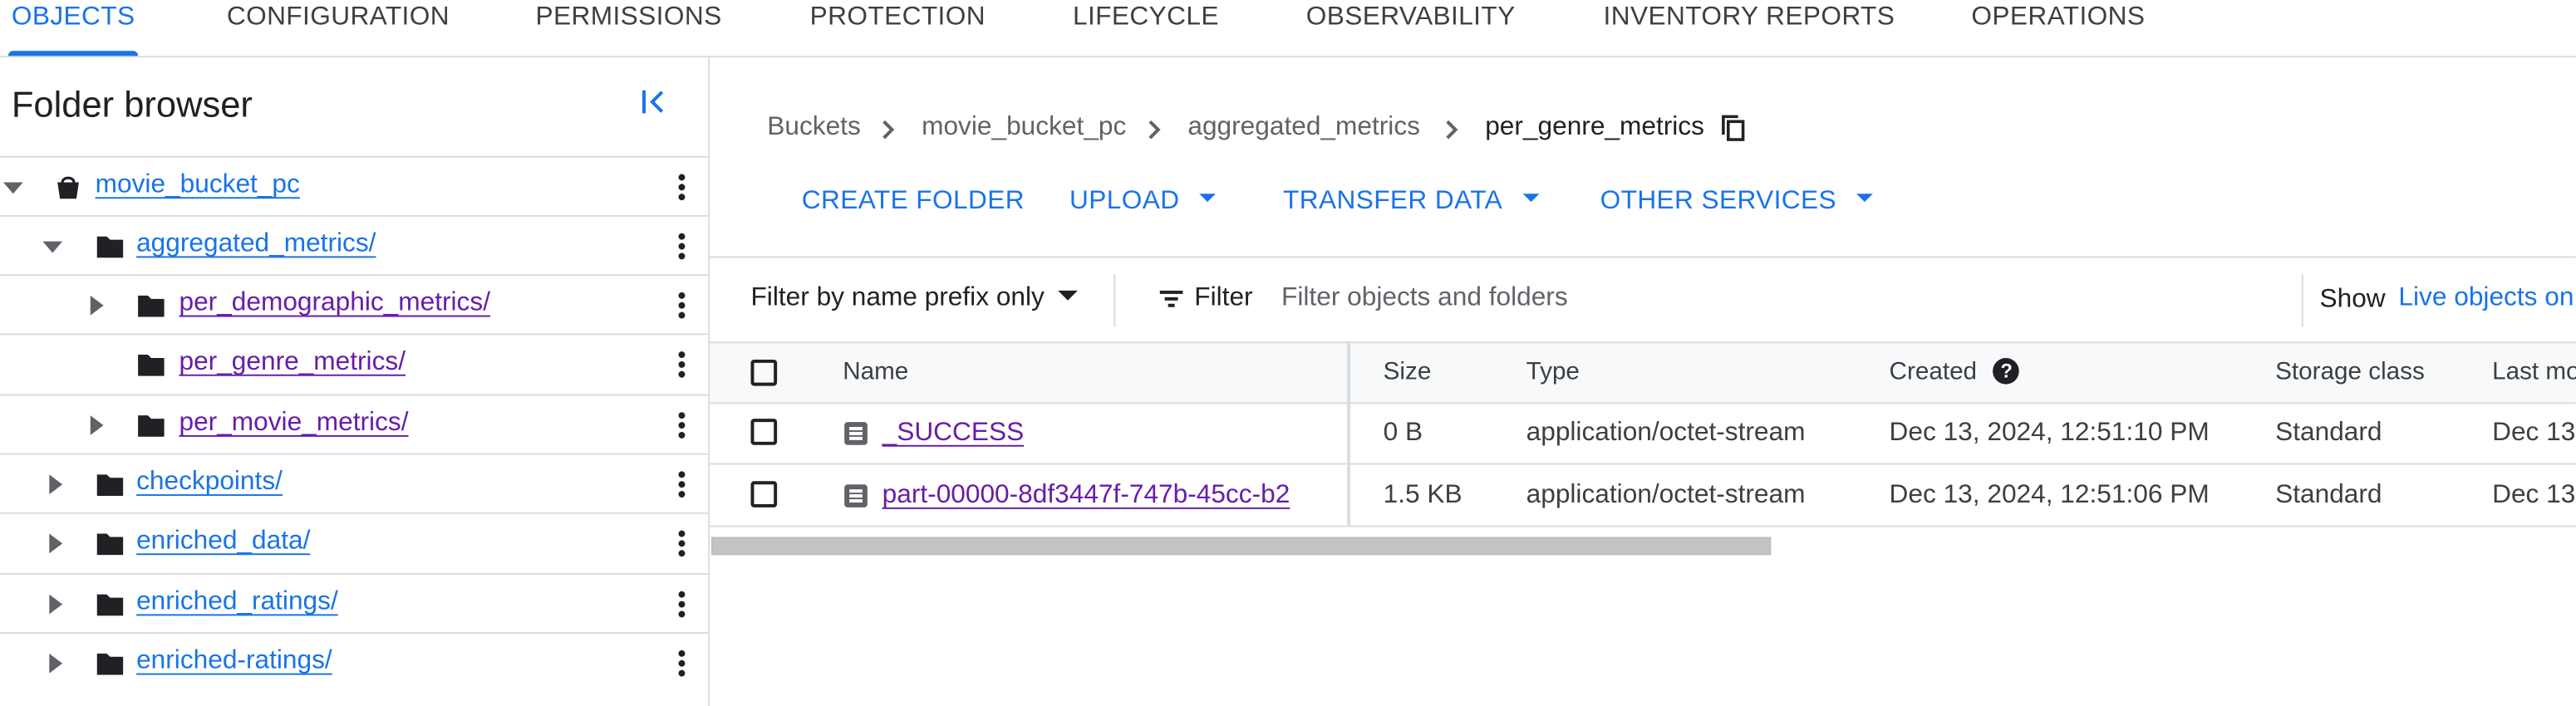  What do you see at coordinates (293, 424) in the screenshot?
I see `tree-item-label: per_movie_metrics/` at bounding box center [293, 424].